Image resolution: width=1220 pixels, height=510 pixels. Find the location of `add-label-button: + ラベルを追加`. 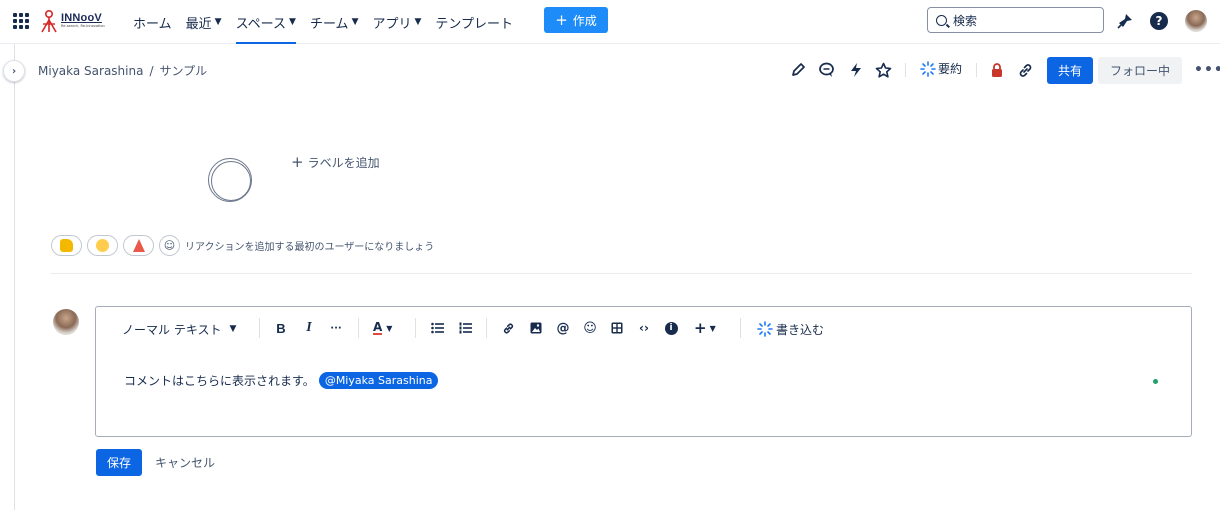

add-label-button: + ラベルを追加 is located at coordinates (335, 162).